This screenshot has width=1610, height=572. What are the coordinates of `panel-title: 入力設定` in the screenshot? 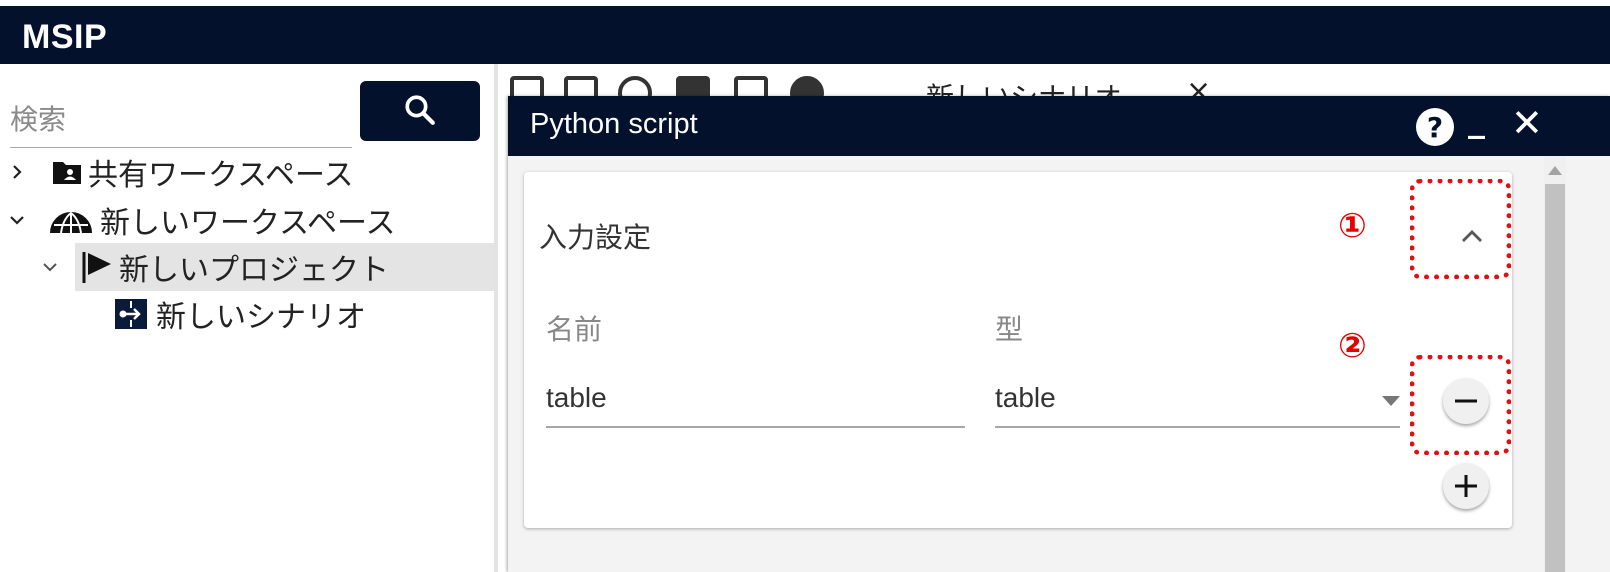 It's located at (595, 237).